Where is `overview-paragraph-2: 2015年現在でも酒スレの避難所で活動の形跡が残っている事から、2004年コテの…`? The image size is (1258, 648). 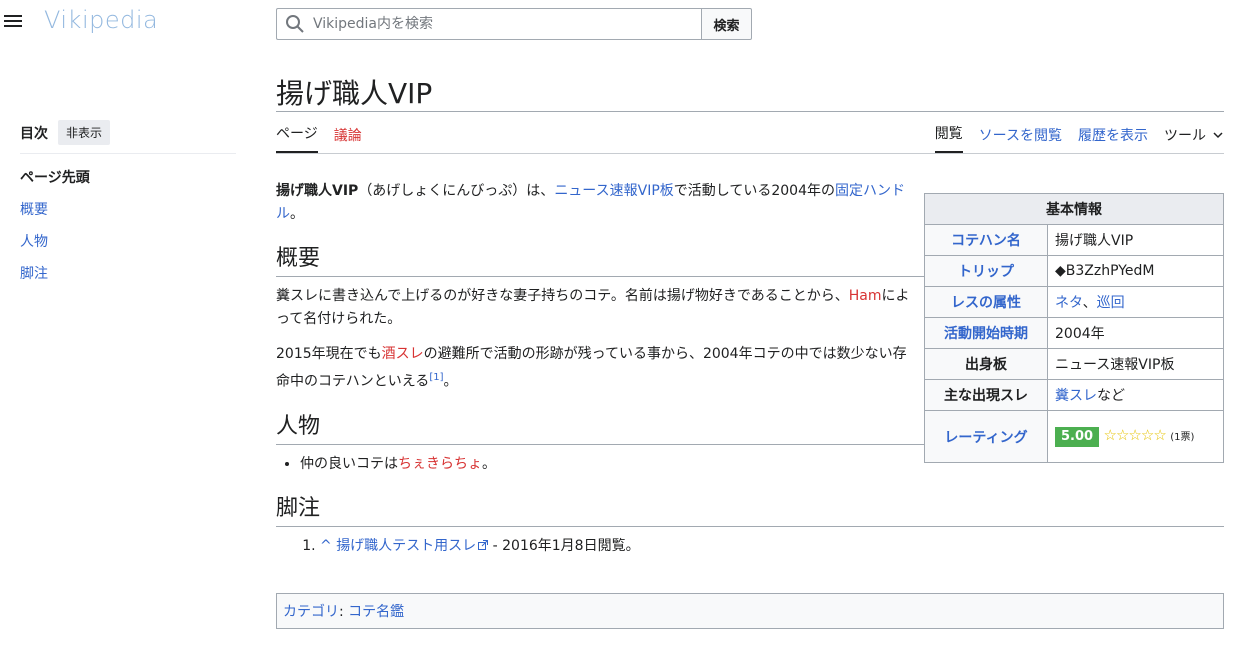
overview-paragraph-2: 2015年現在でも酒スレの避難所で活動の形跡が残っている事から、2004年コテの… is located at coordinates (596, 368).